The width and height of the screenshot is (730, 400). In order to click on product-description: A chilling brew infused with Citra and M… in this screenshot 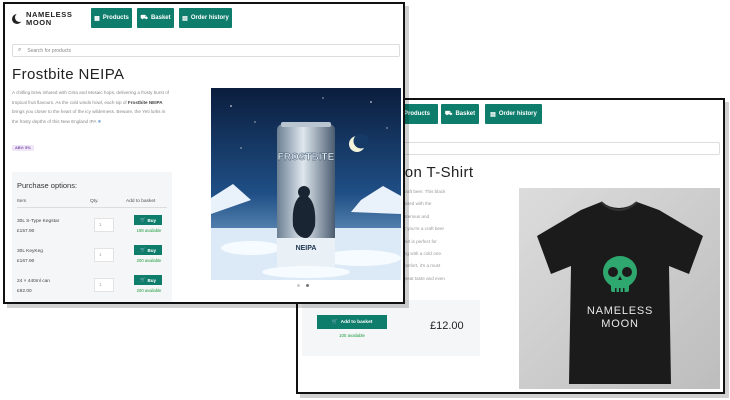, I will do `click(91, 107)`.